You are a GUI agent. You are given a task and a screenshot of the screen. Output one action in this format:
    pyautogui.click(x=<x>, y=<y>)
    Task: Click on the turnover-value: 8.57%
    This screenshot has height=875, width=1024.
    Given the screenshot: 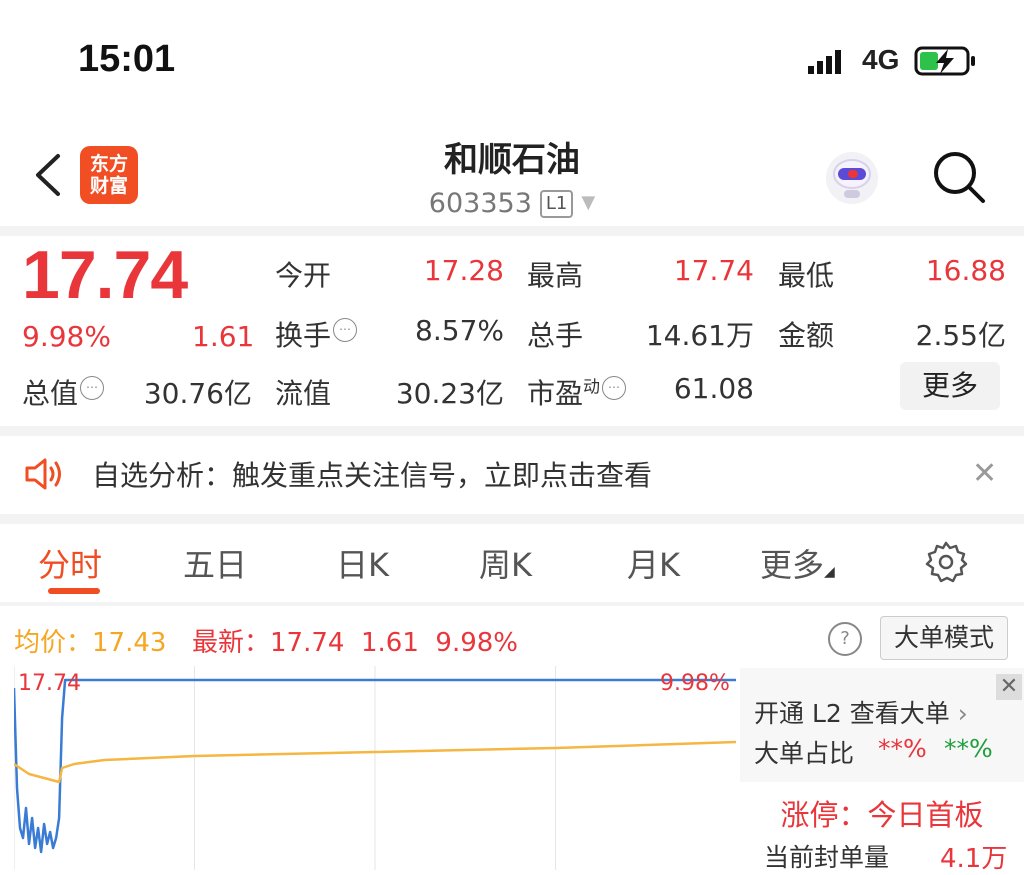 What is the action you would take?
    pyautogui.click(x=459, y=330)
    